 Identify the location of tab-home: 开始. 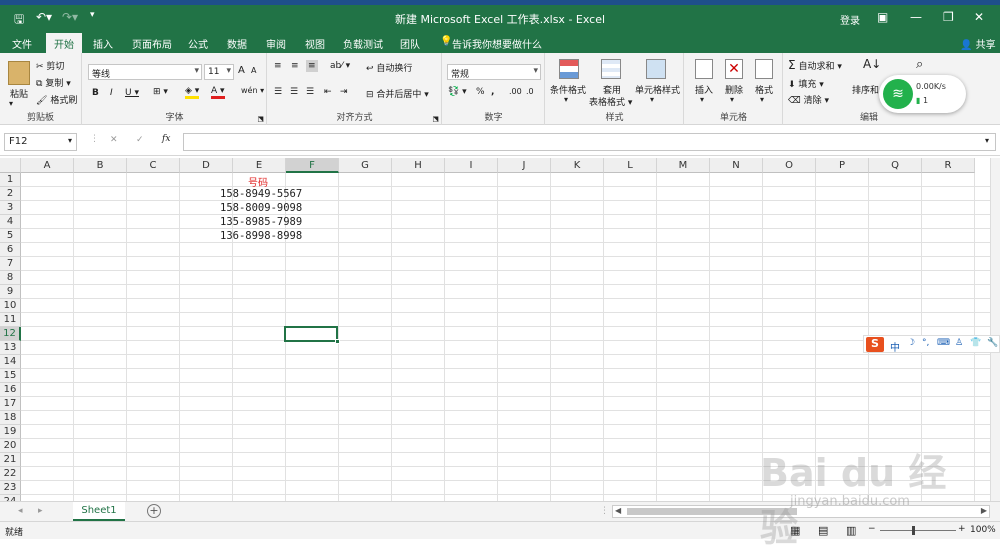
(64, 43).